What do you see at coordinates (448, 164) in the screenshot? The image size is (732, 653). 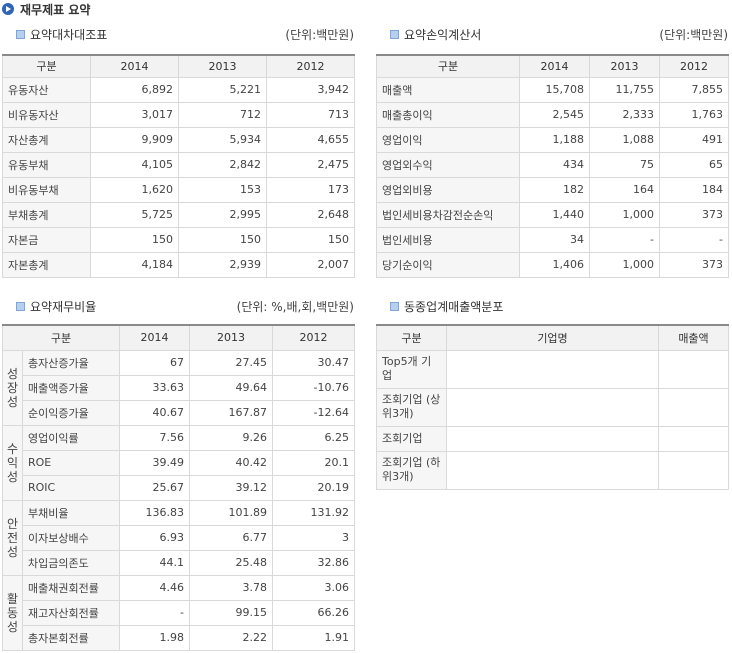 I see `row-label: 영업외수익` at bounding box center [448, 164].